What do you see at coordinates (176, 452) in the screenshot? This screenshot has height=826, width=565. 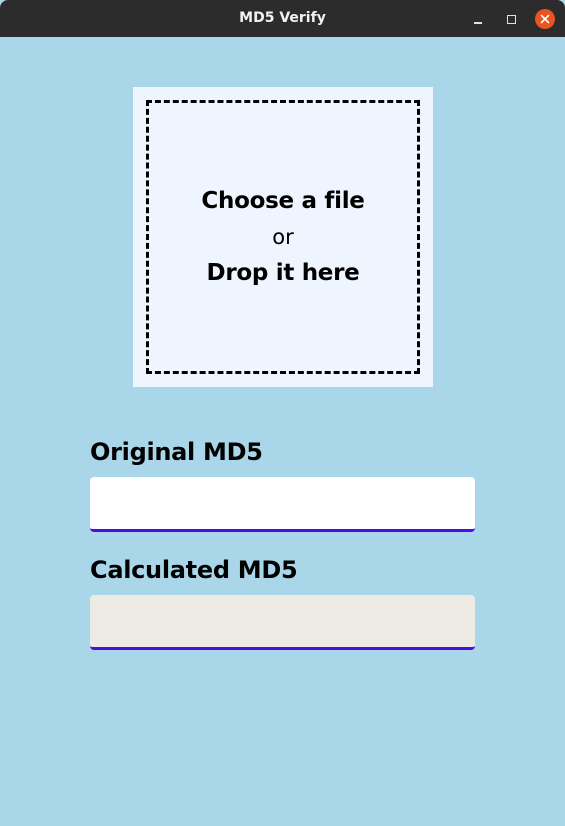 I see `original-md5-label: Original MD5` at bounding box center [176, 452].